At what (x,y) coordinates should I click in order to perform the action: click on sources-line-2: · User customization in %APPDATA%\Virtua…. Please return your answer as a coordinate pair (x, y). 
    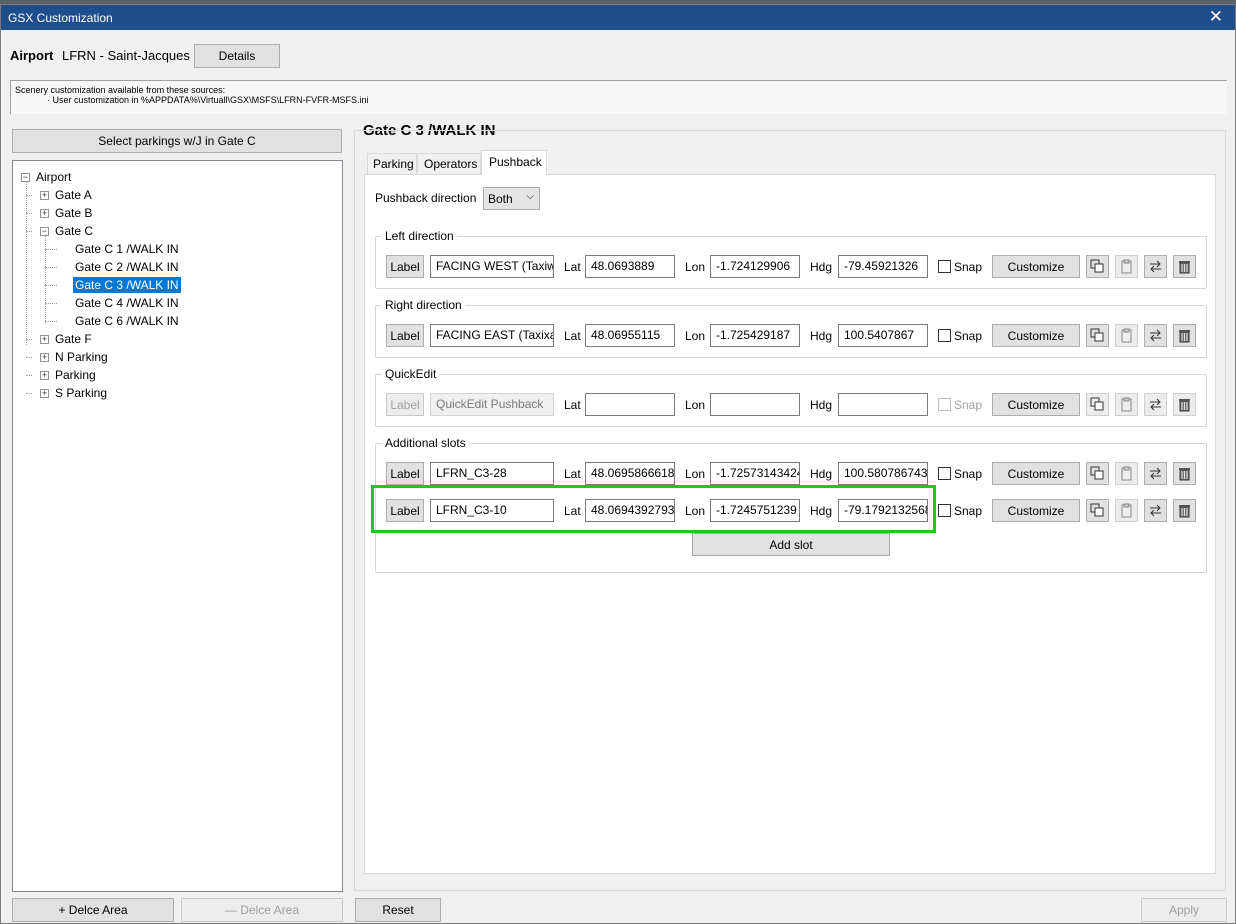
    Looking at the image, I should click on (208, 100).